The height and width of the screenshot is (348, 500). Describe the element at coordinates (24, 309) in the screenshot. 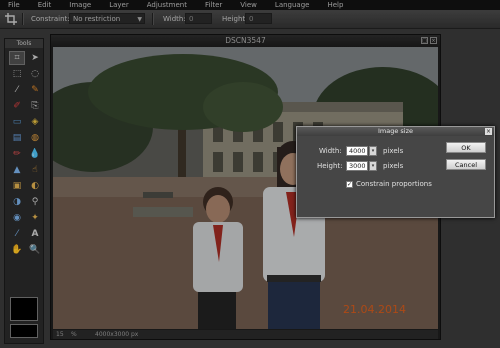

I see `primary-color-swatch` at that location.